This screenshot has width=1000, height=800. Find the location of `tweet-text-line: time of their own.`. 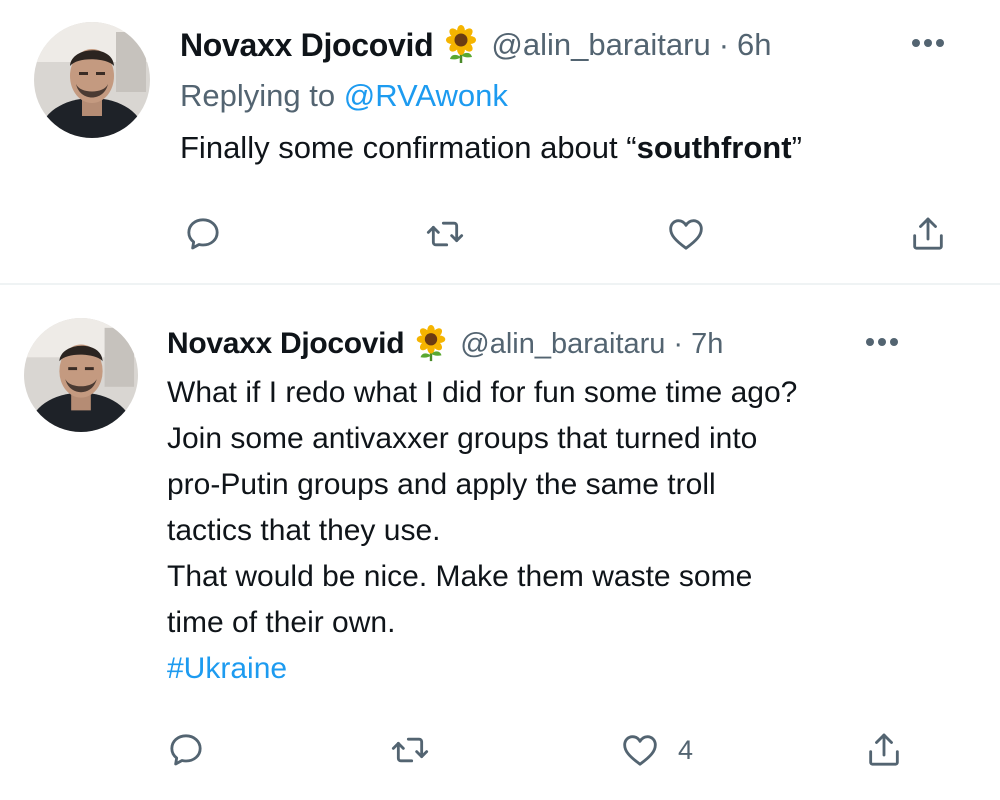

tweet-text-line: time of their own. is located at coordinates (281, 622).